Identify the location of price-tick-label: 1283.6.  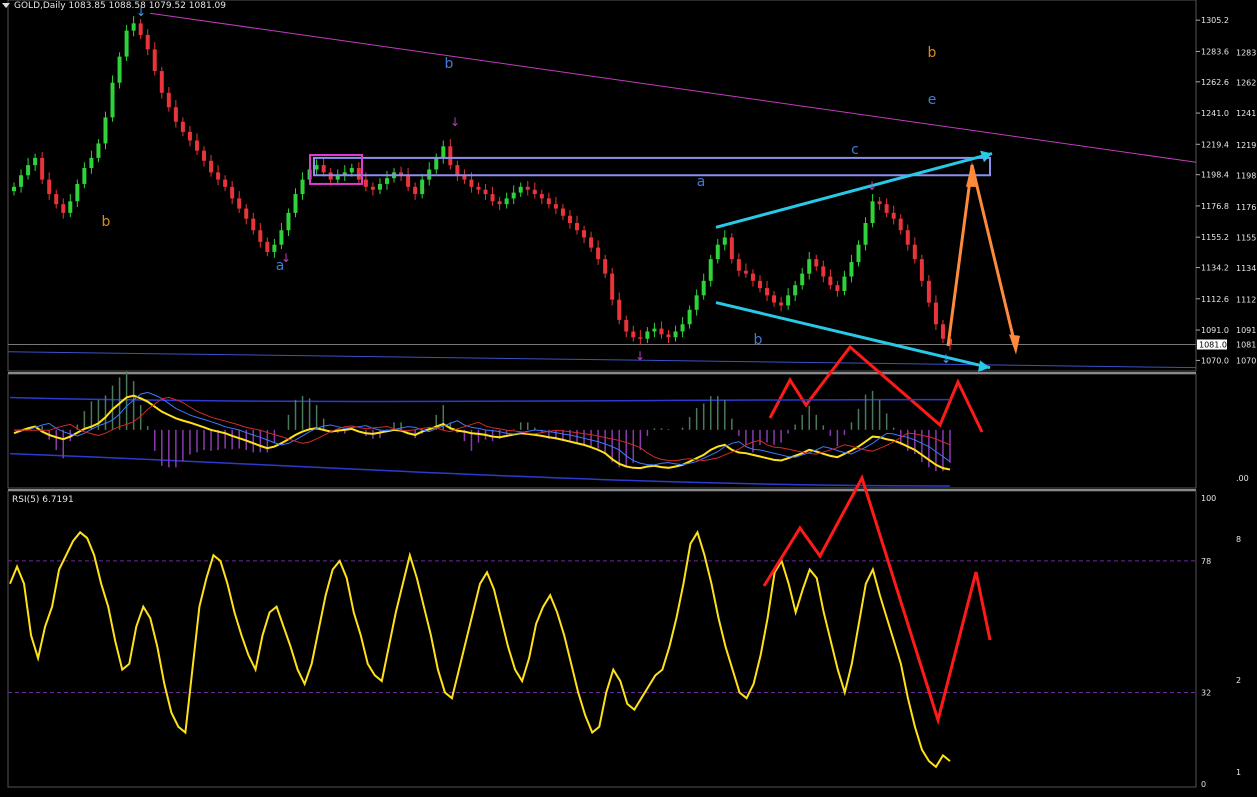
(1215, 51).